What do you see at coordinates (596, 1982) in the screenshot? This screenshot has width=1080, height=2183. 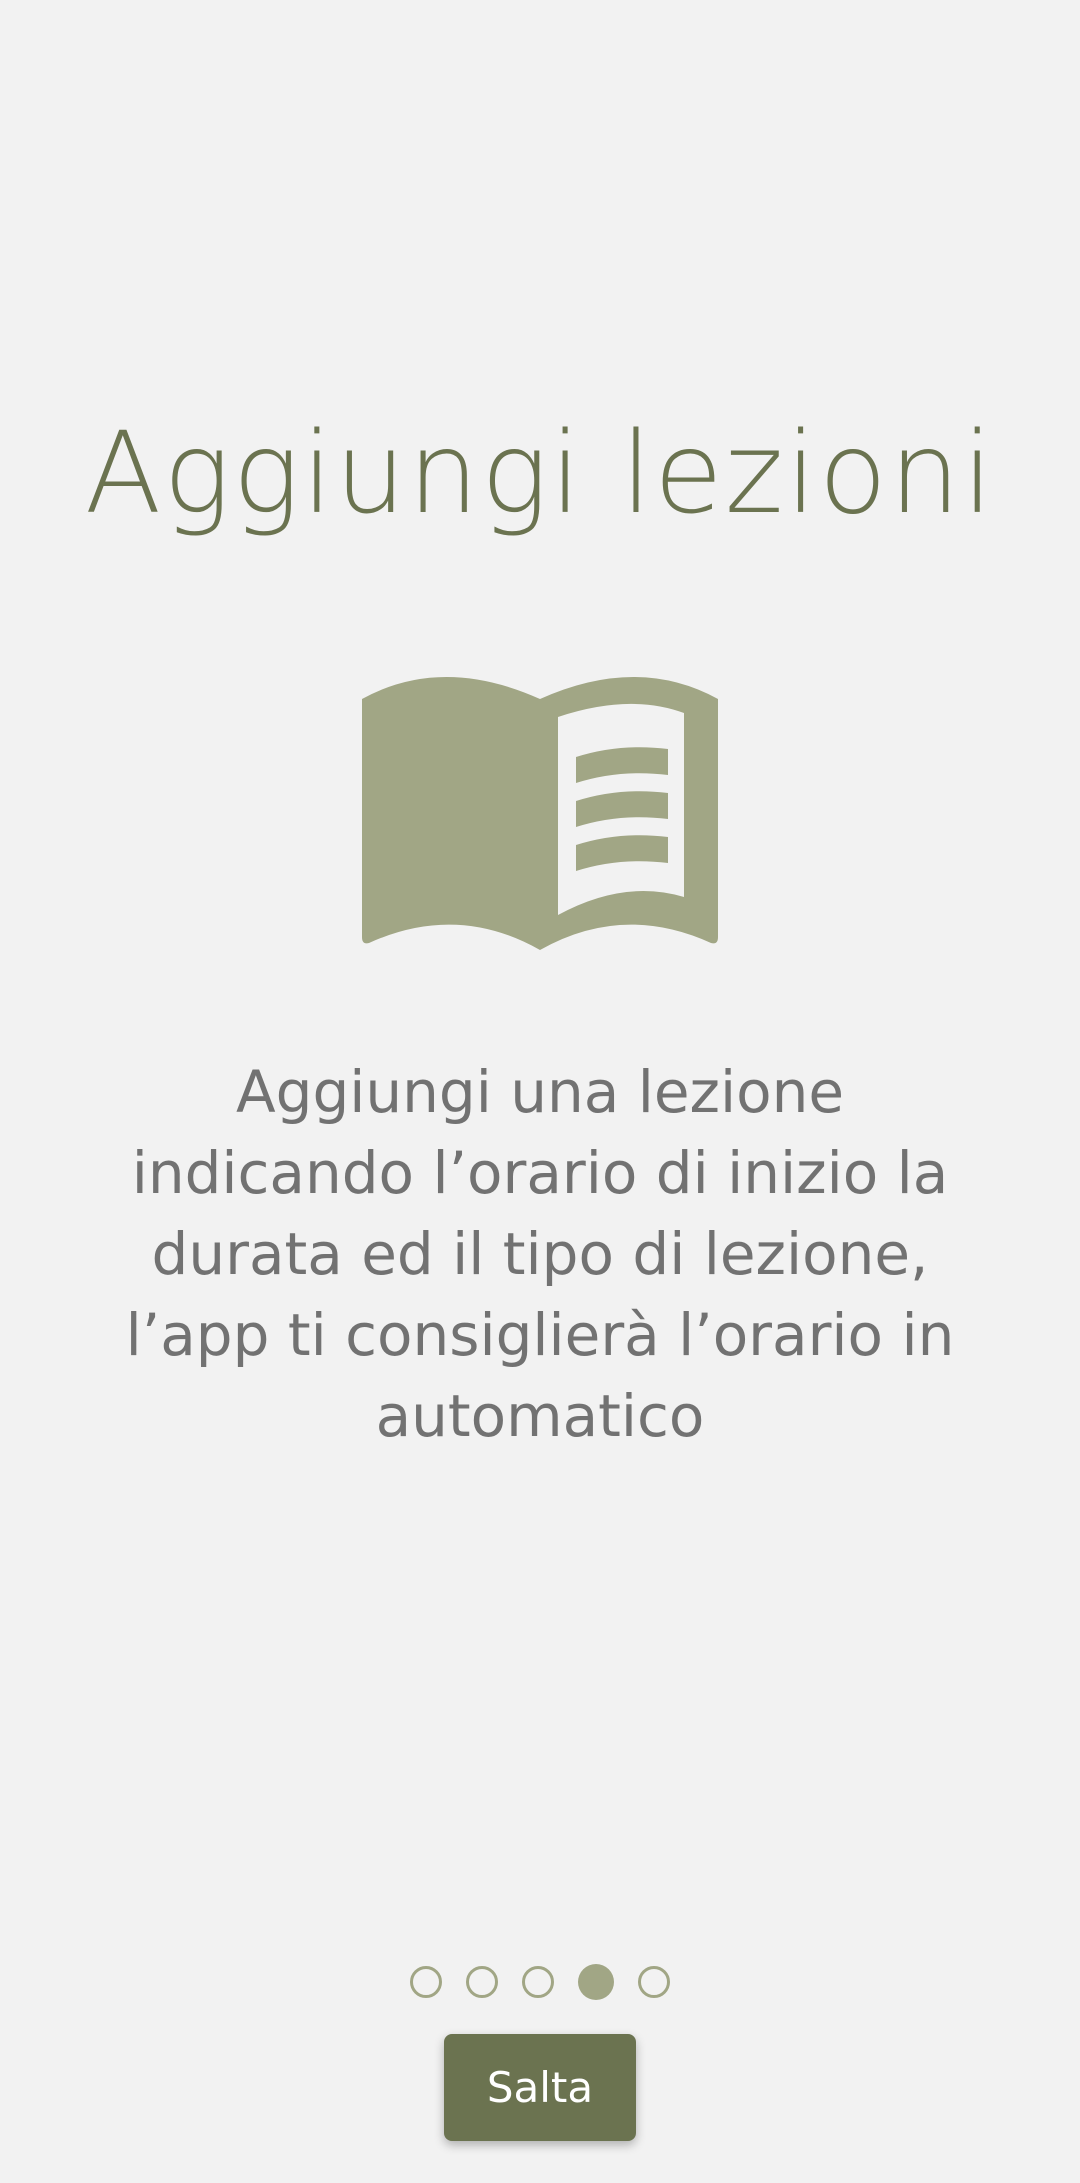 I see `page-dot-4-active` at bounding box center [596, 1982].